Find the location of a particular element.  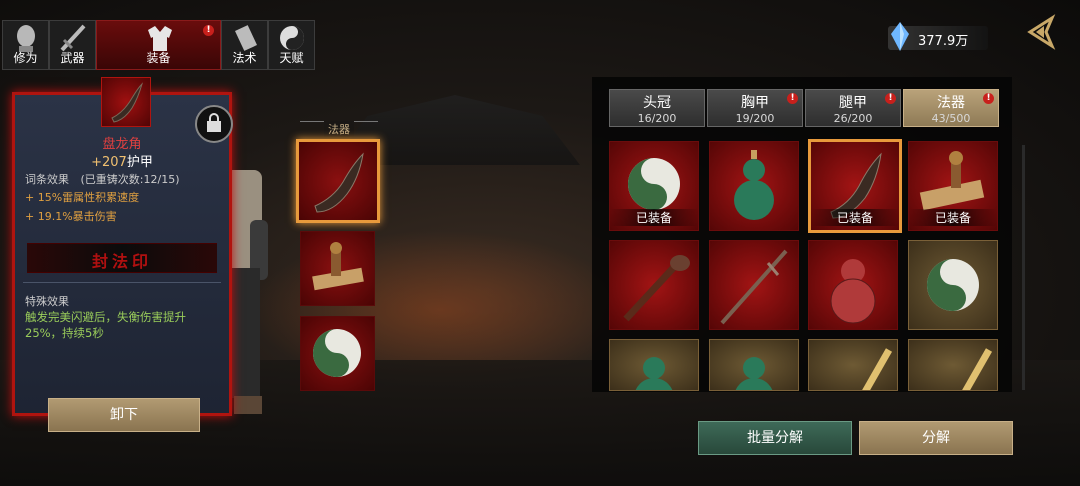

tab-talent: 天赋 is located at coordinates (291, 45).